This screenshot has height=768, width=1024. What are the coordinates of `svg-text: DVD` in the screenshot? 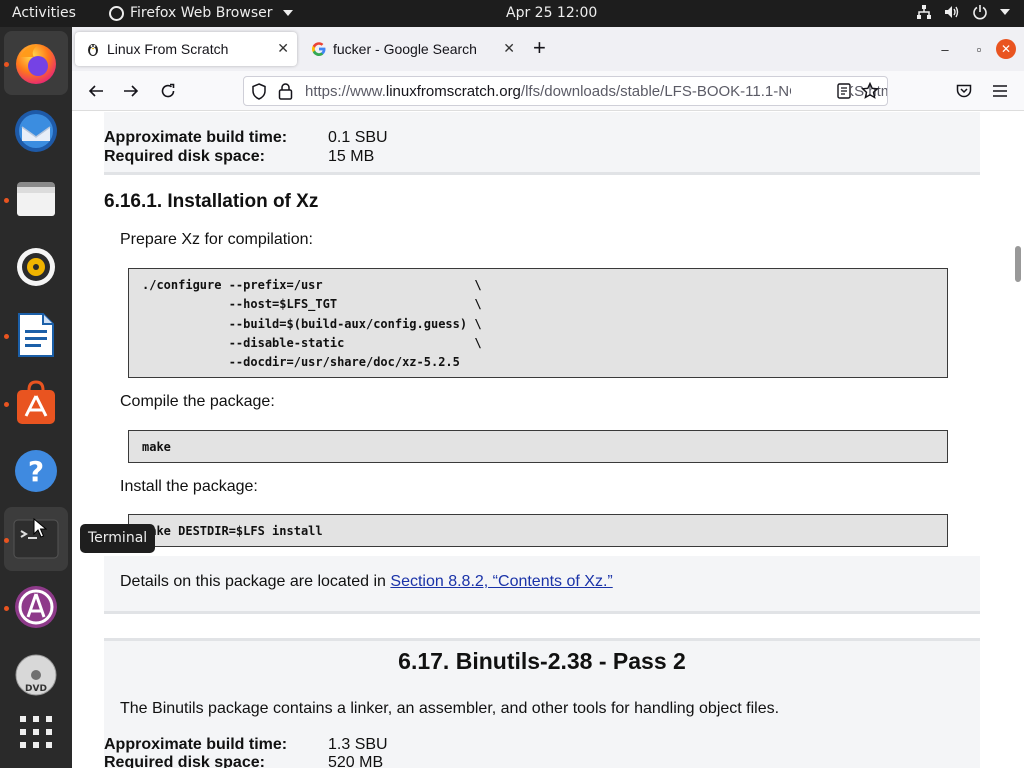 It's located at (36, 689).